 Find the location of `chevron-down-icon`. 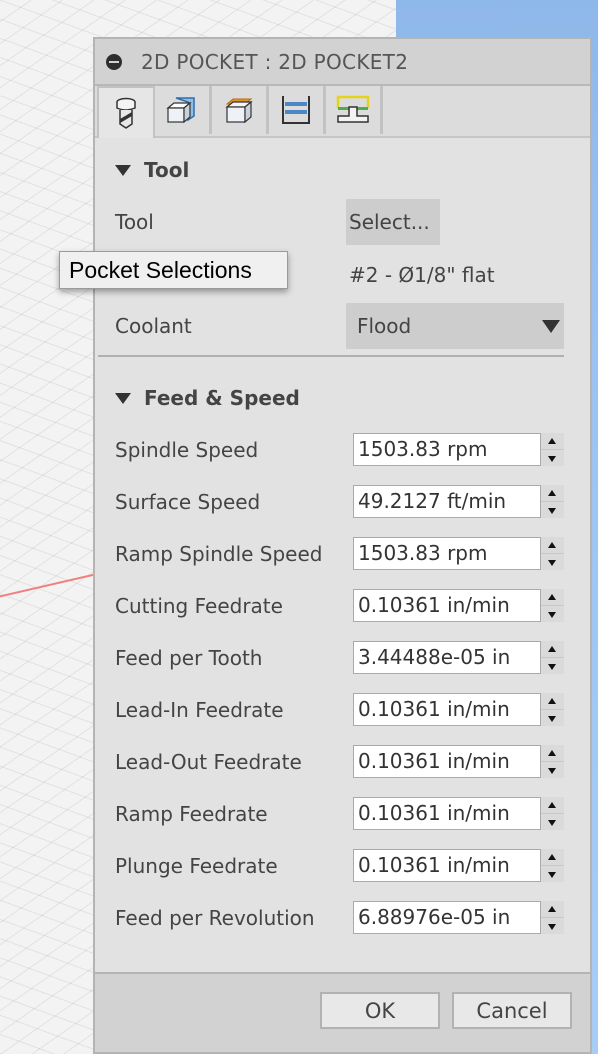

chevron-down-icon is located at coordinates (551, 326).